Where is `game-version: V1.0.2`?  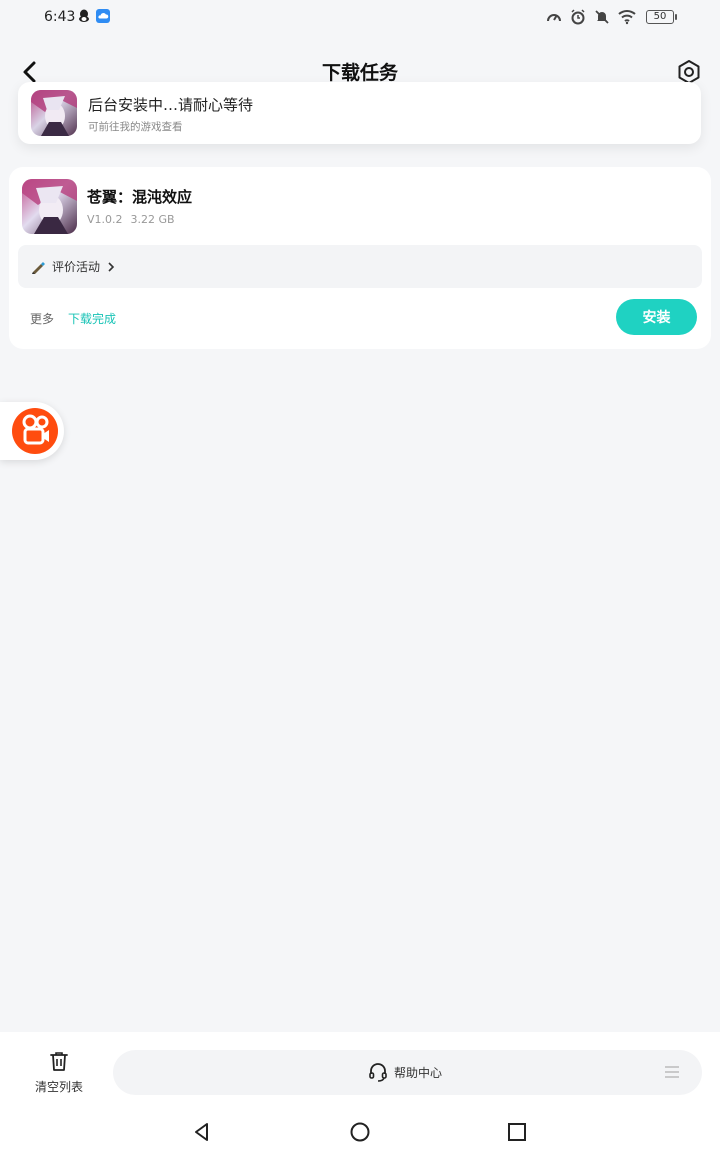
game-version: V1.0.2 is located at coordinates (105, 219).